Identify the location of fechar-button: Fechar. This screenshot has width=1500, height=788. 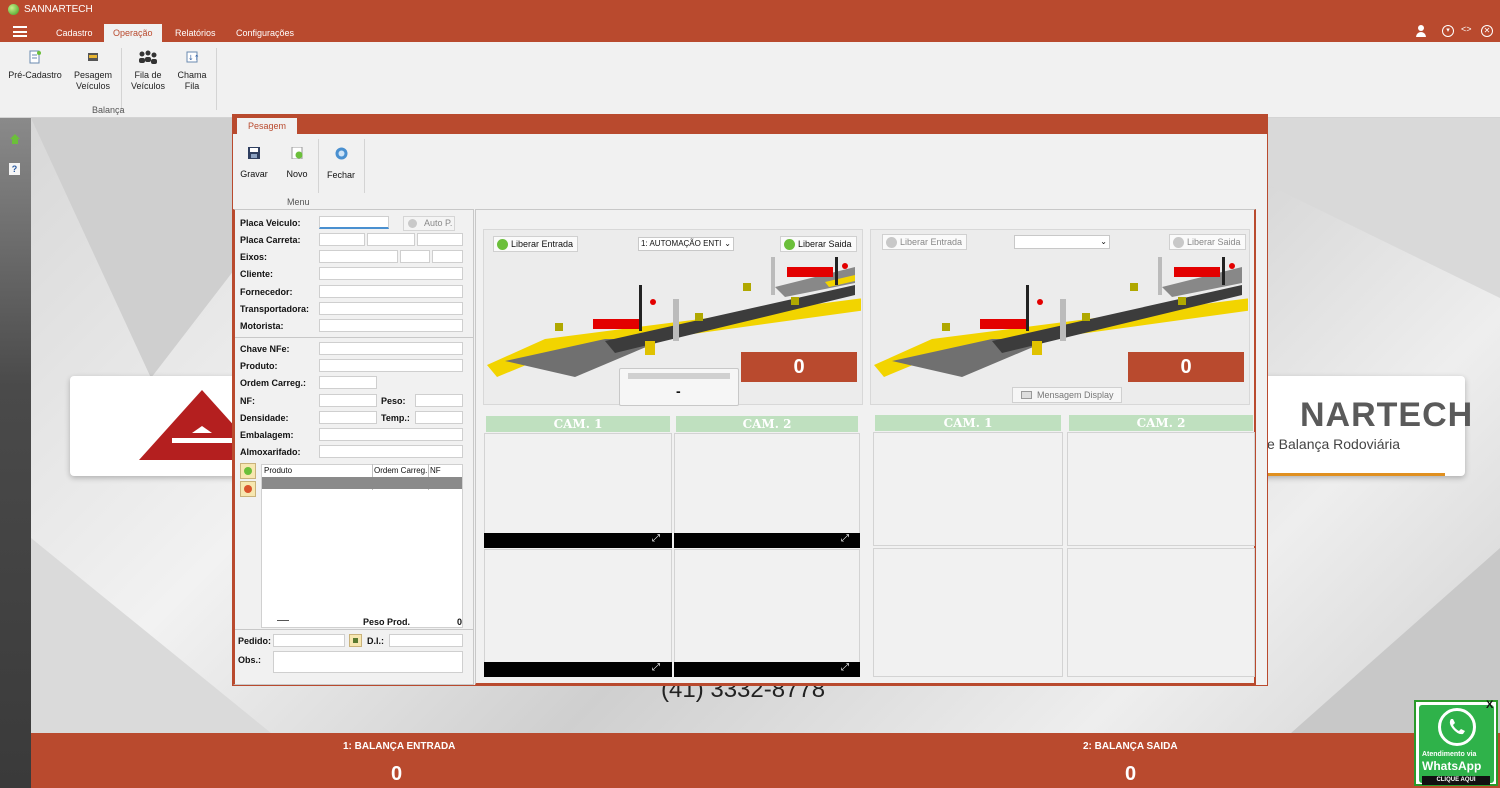
(341, 163).